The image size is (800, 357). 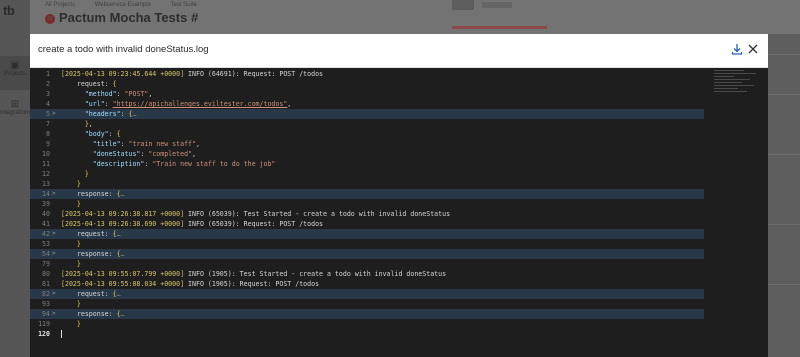 I want to click on code-line: 39 }, so click(x=367, y=204).